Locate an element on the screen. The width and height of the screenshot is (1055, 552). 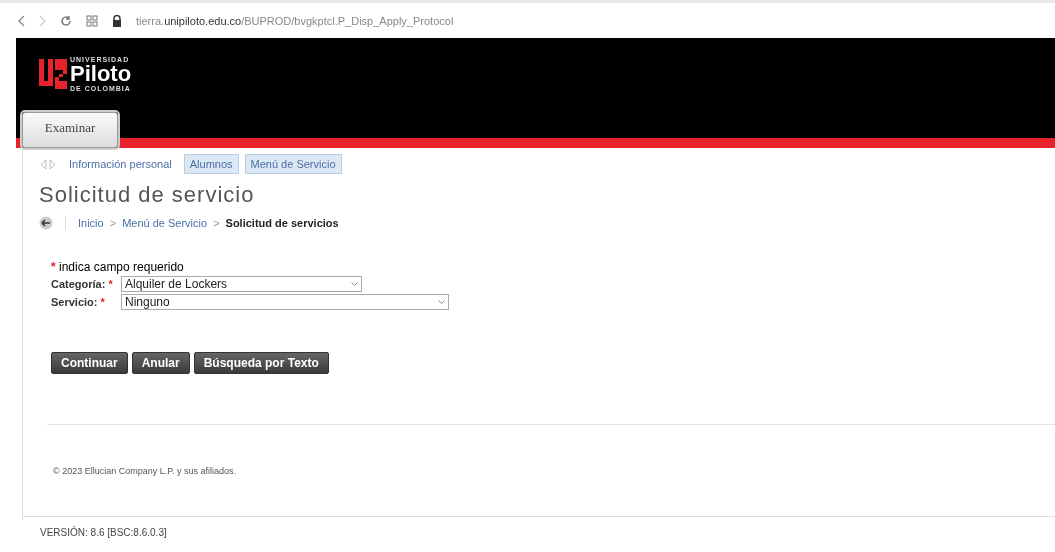
copyright-text: © 2023 Ellucian Company L.P. y sus afiliados. is located at coordinates (145, 471).